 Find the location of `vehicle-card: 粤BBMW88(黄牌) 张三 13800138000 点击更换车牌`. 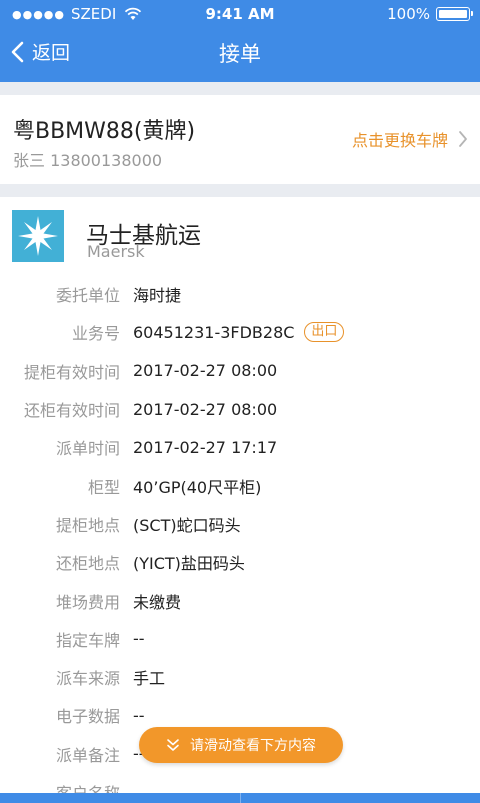

vehicle-card: 粤BBMW88(黄牌) 张三 13800138000 点击更换车牌 is located at coordinates (240, 139).